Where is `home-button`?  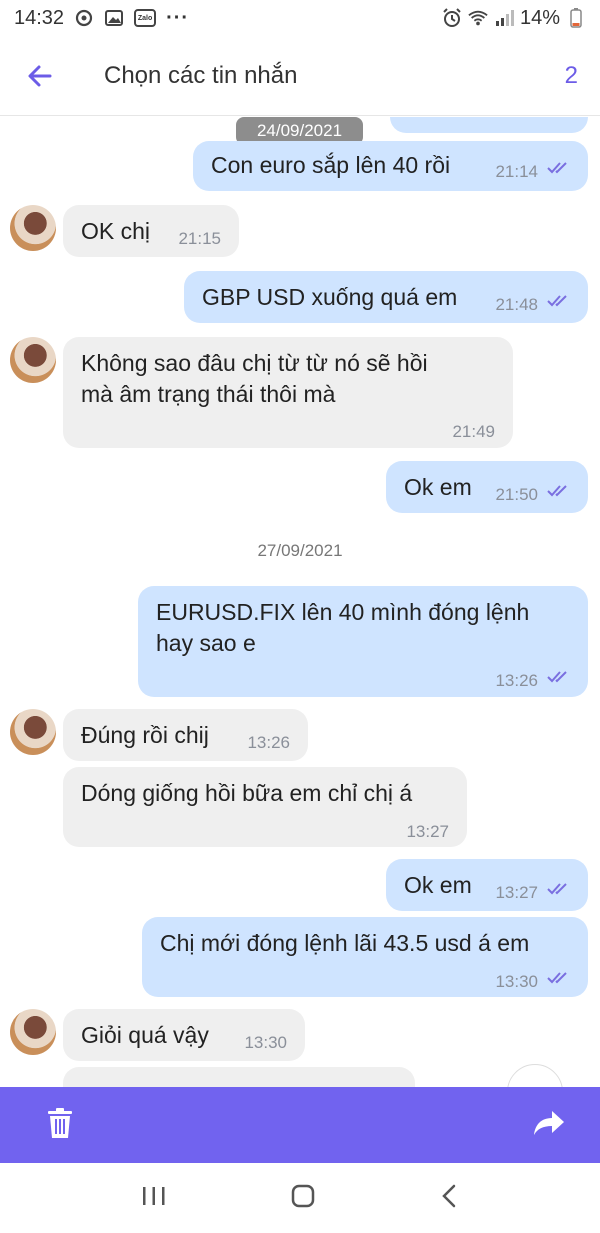 home-button is located at coordinates (303, 1198).